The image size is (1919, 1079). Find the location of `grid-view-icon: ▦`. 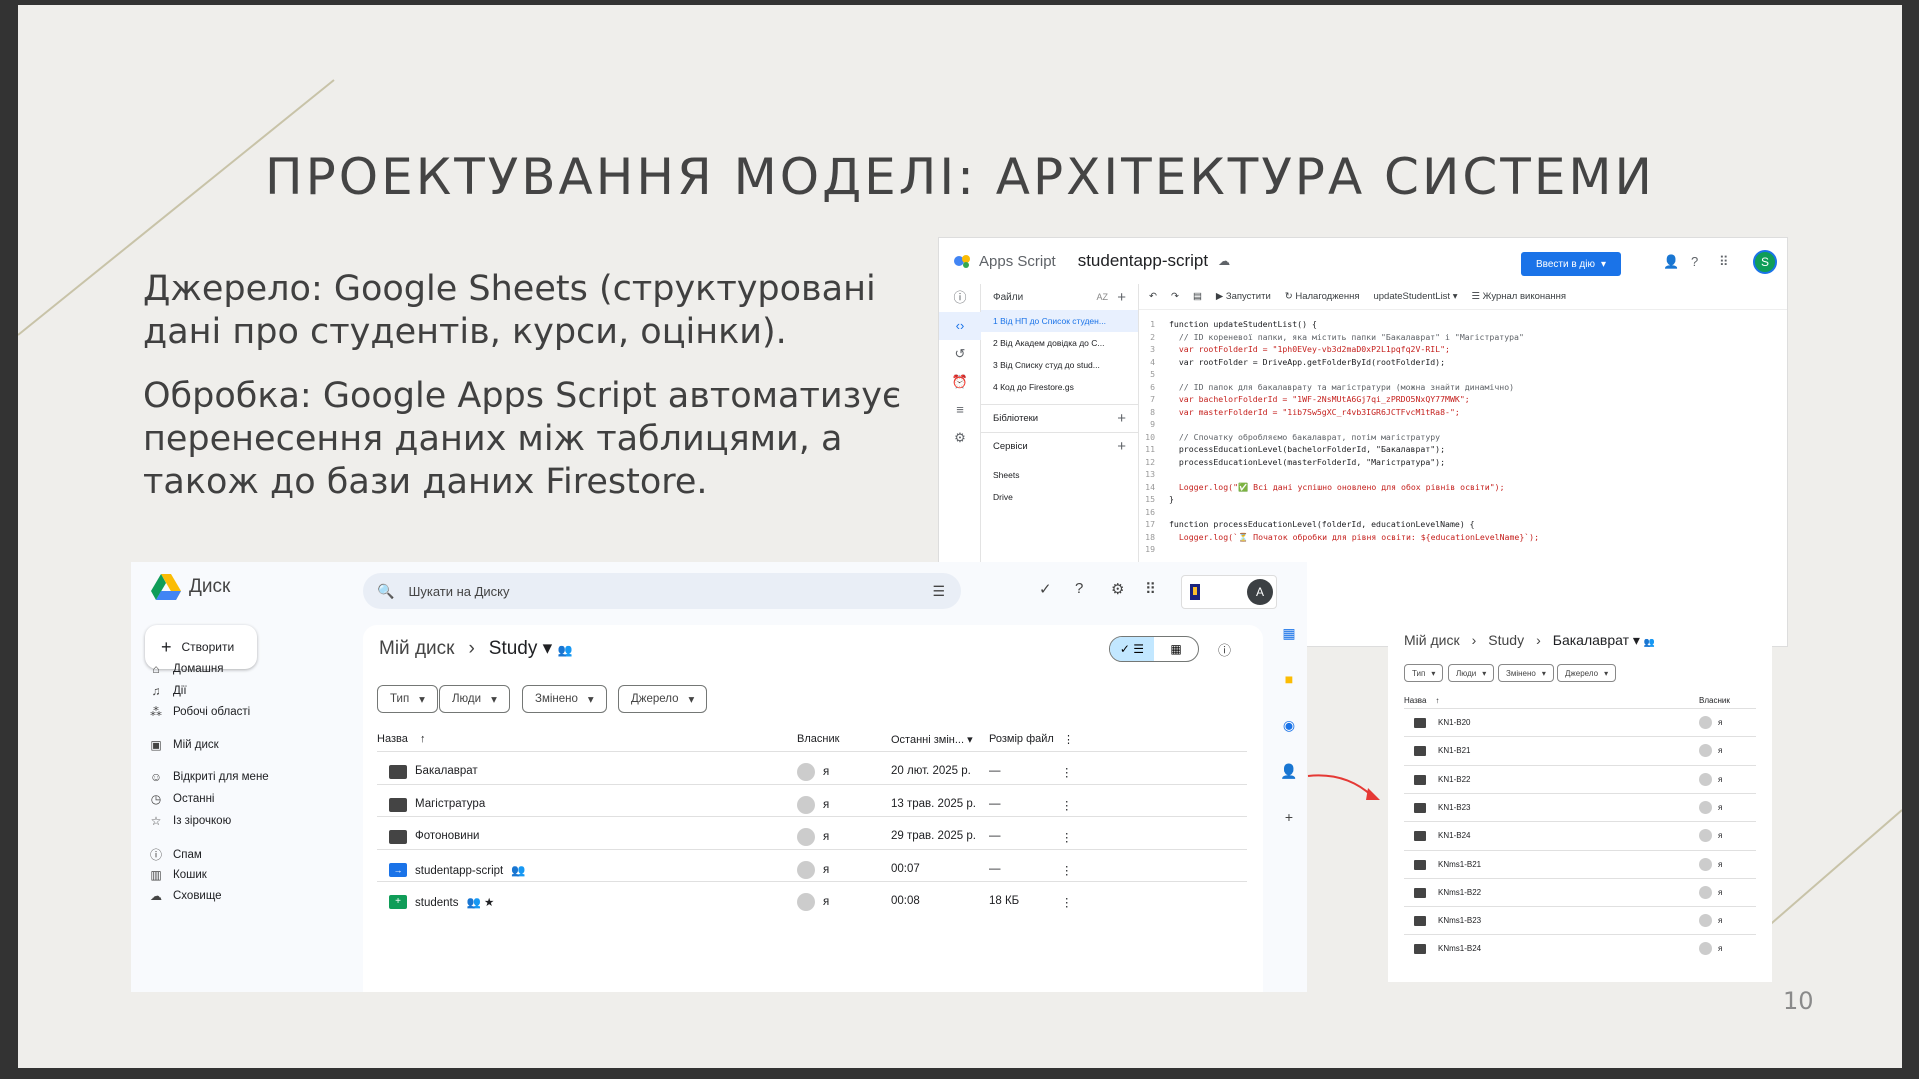

grid-view-icon: ▦ is located at coordinates (1176, 649).